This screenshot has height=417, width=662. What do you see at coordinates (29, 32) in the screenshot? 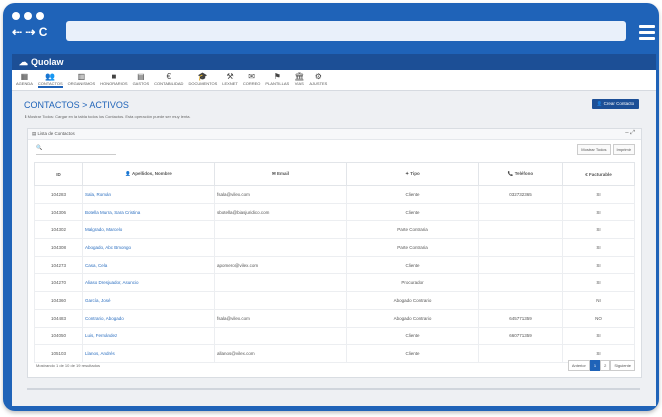
I see `browser-nav-icons: ⇠ ⇢ C` at bounding box center [29, 32].